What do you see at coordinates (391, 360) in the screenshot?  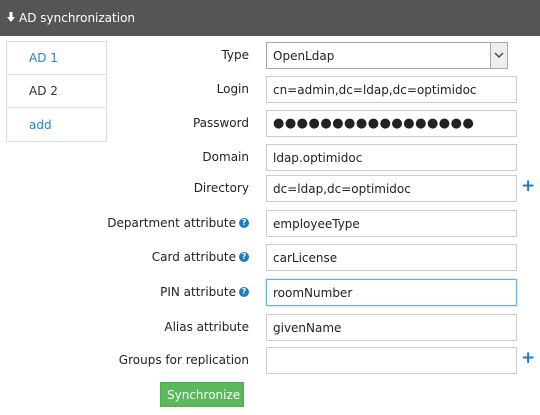 I see `groups-for-replication-input` at bounding box center [391, 360].